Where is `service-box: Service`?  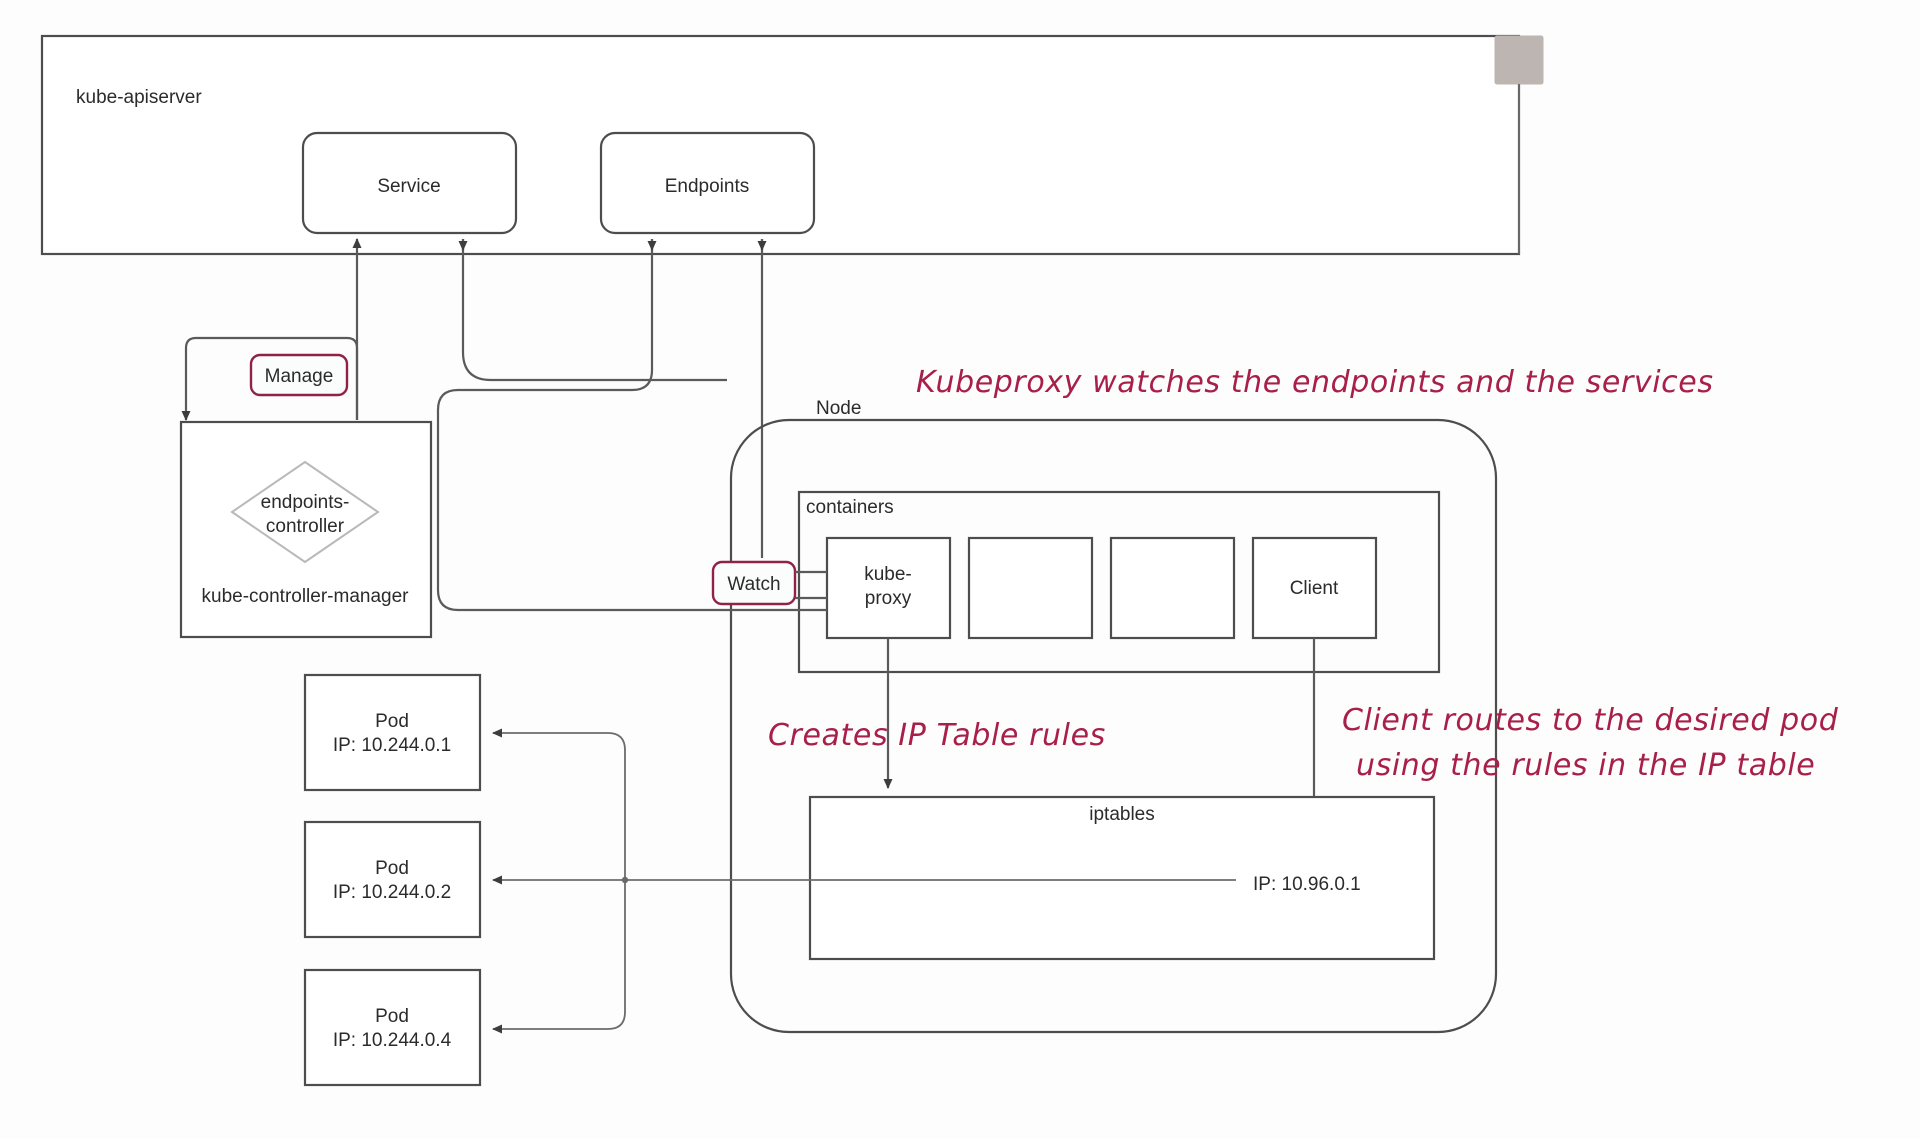 service-box: Service is located at coordinates (409, 183).